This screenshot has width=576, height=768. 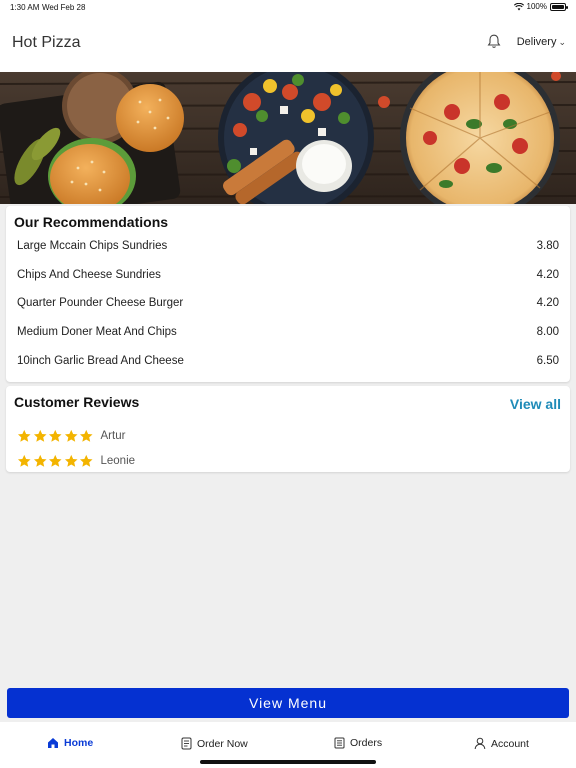 I want to click on recommendation-price: 6.50, so click(x=547, y=361).